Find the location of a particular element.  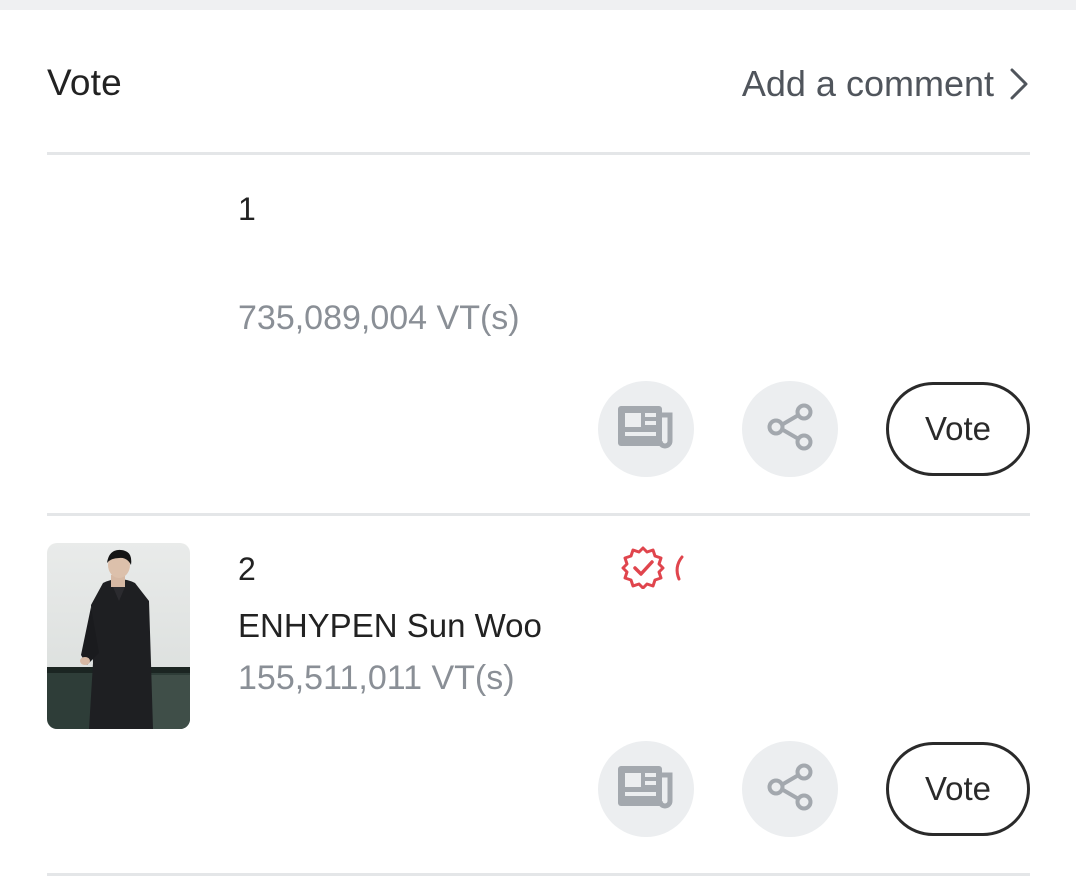

artist-thumbnail is located at coordinates (118, 276).